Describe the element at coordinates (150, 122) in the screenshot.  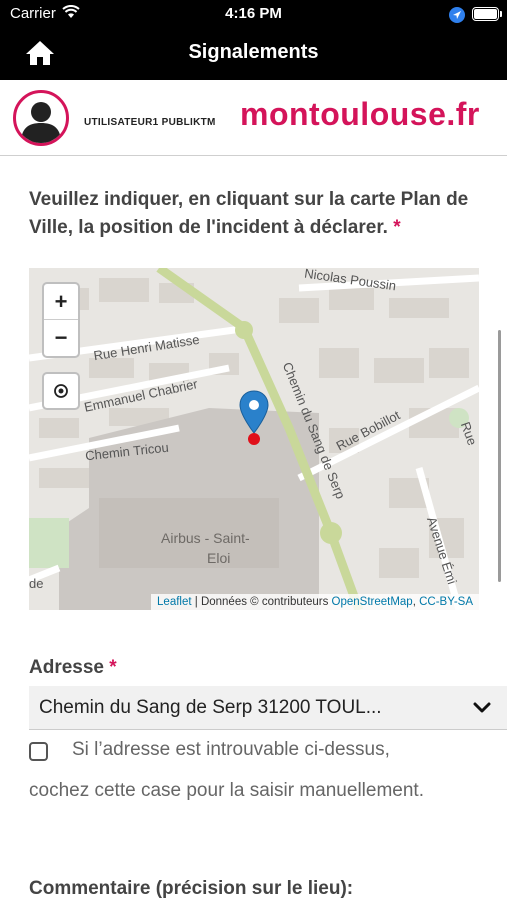
I see `user-name: UTILISATEUR1 PUBLIKTM` at that location.